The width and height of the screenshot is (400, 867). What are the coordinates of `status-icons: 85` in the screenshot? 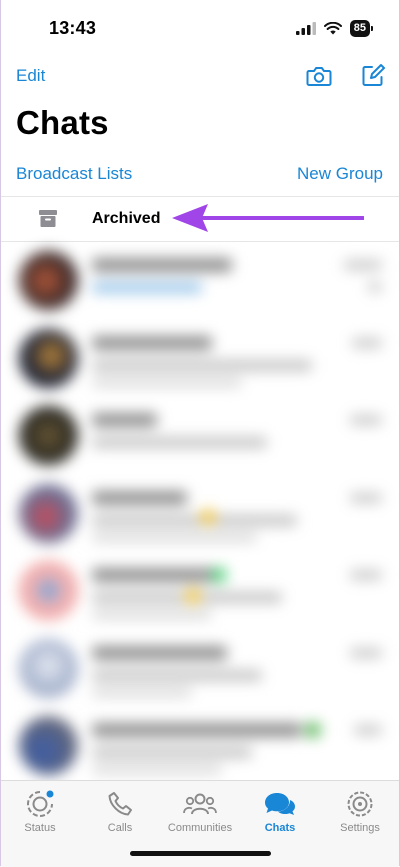 It's located at (334, 28).